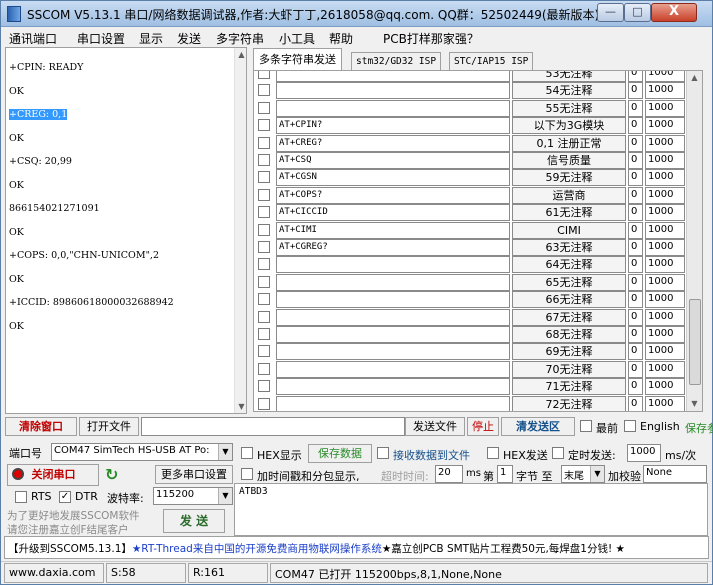  Describe the element at coordinates (21, 497) in the screenshot. I see `rts-checkbox` at that location.